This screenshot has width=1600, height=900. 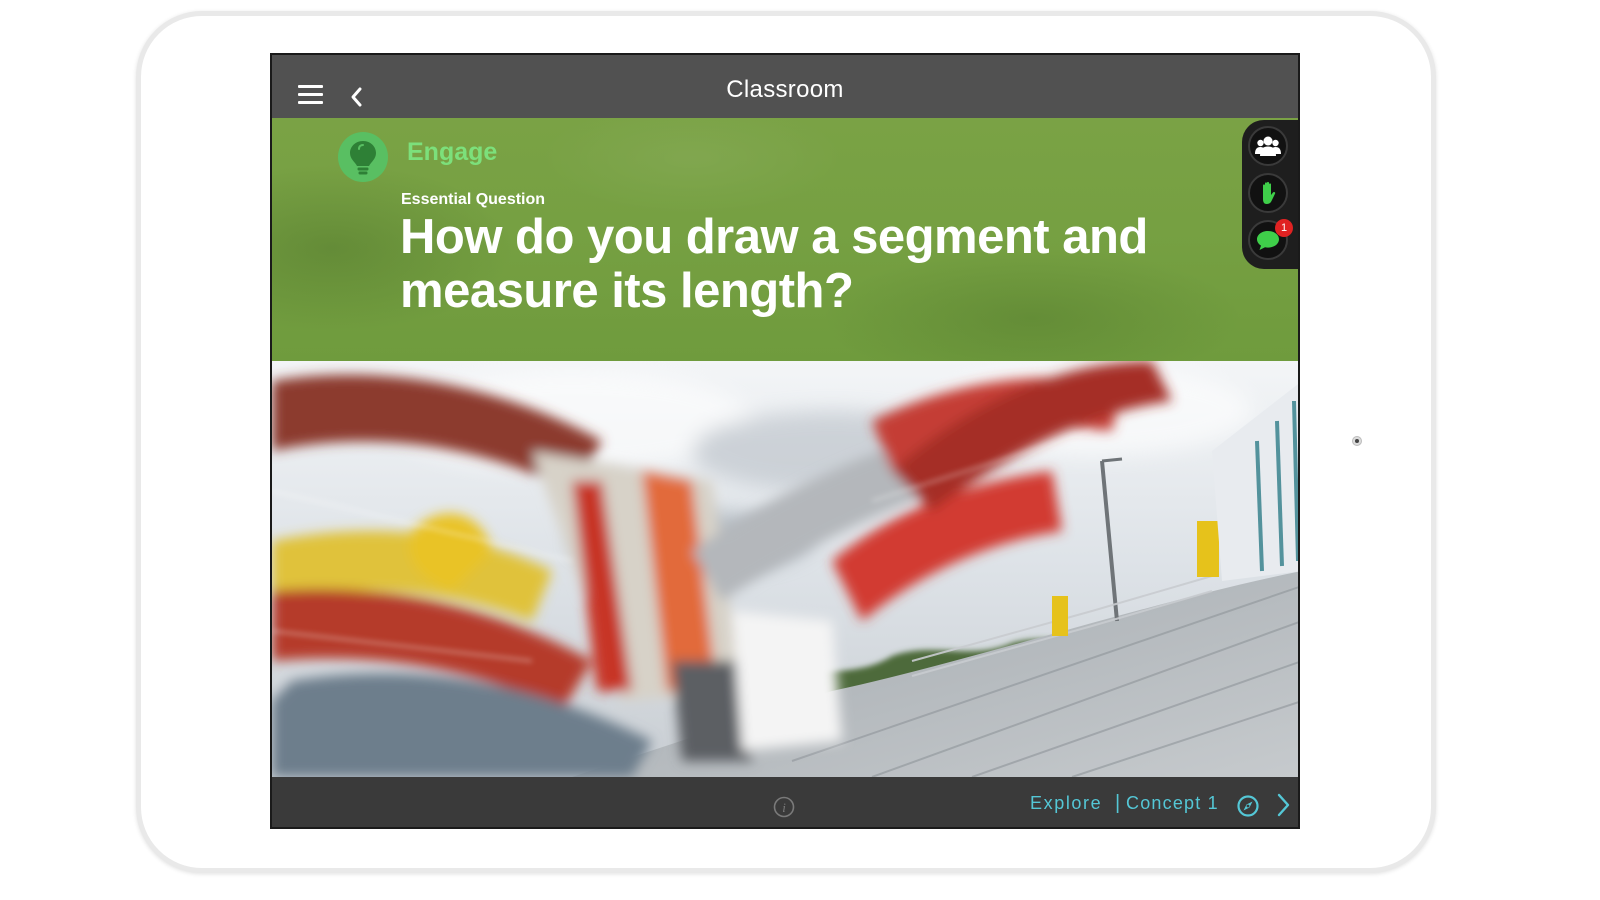 I want to click on info-icon: i, so click(x=784, y=807).